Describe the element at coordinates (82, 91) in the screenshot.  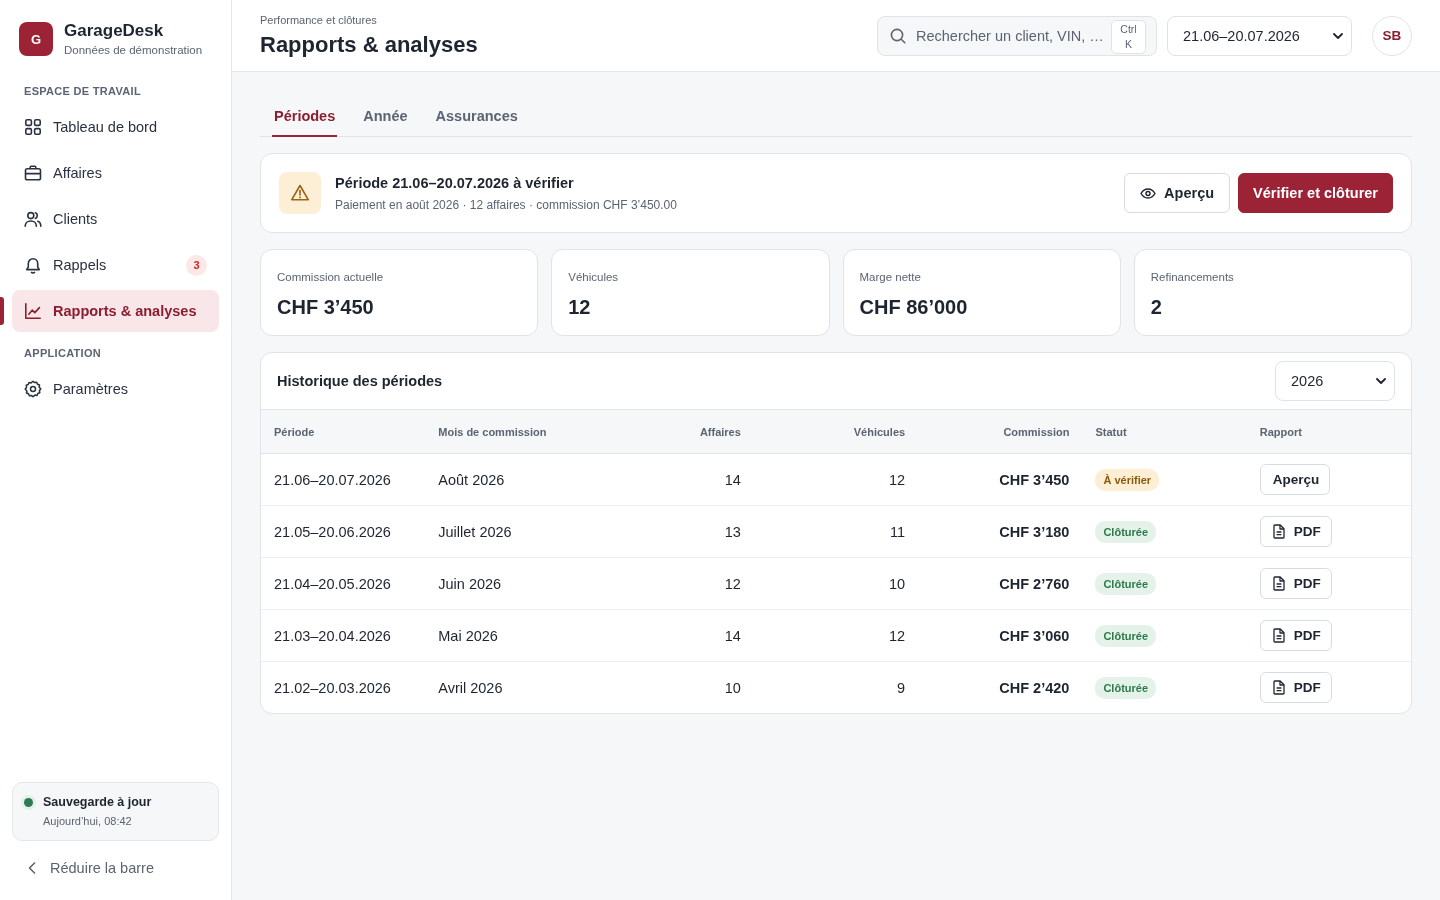
I see `section-heading: ESPACE DE TRAVAIL` at that location.